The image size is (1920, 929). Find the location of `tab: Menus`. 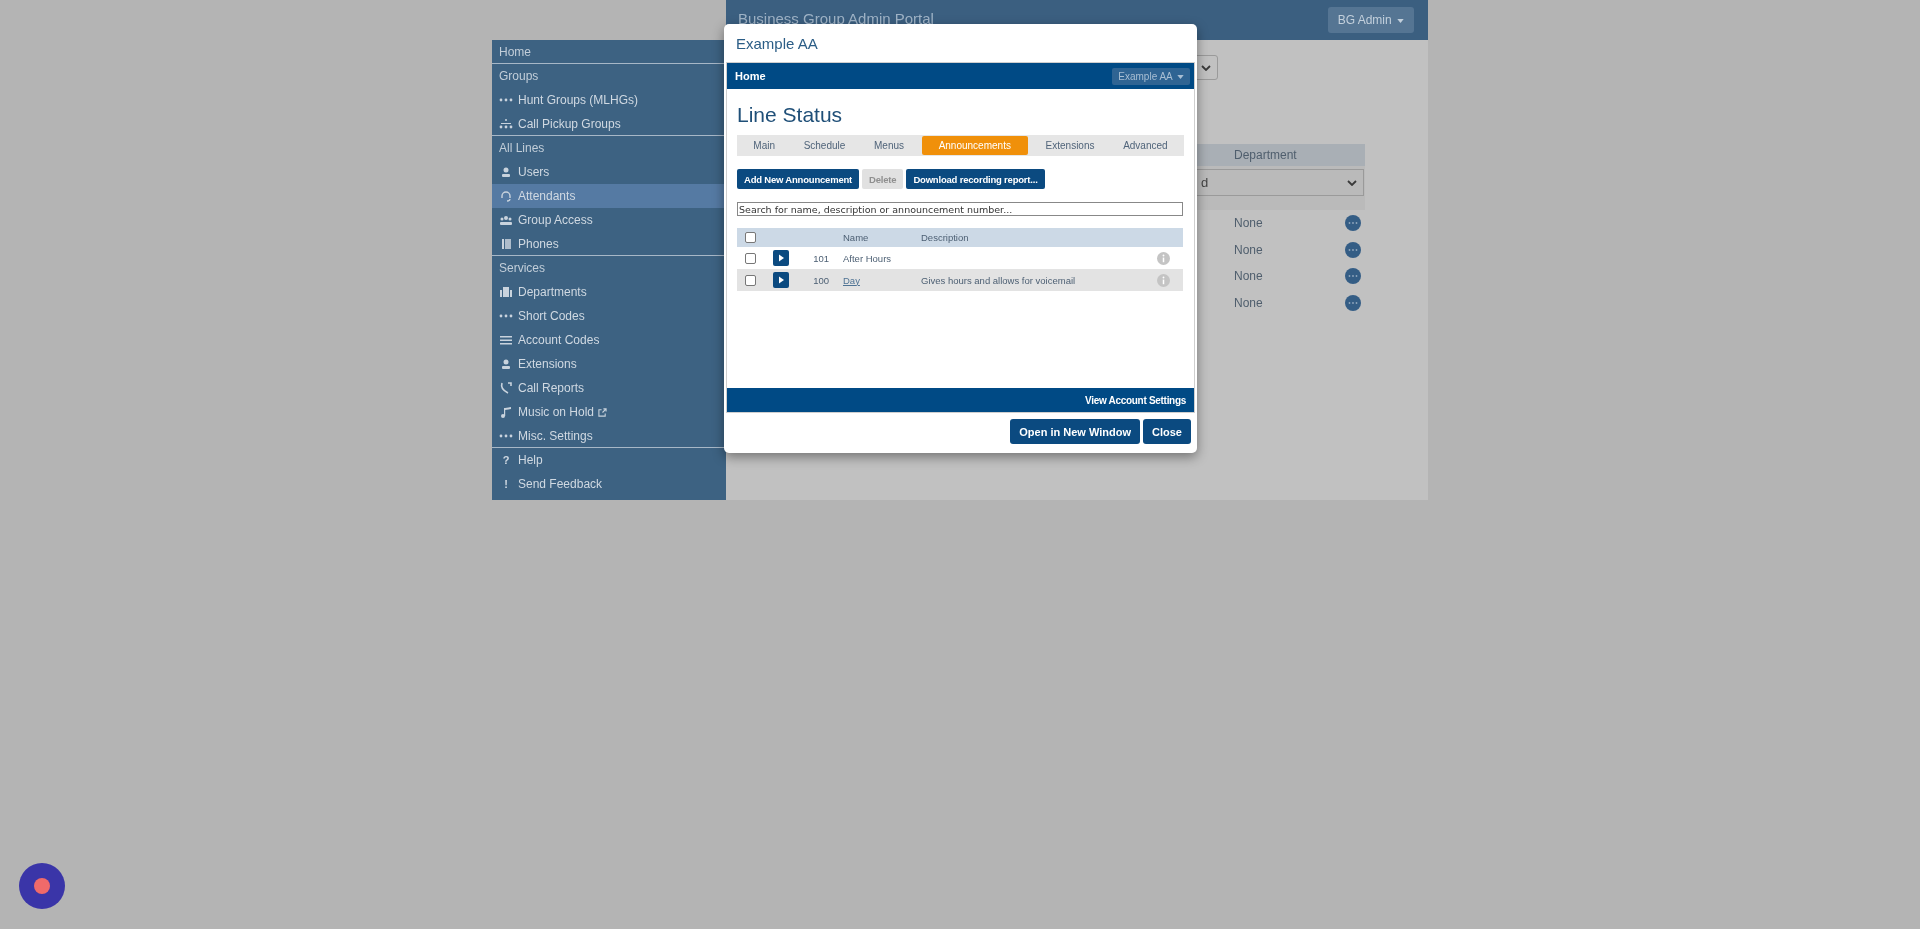

tab: Menus is located at coordinates (889, 145).